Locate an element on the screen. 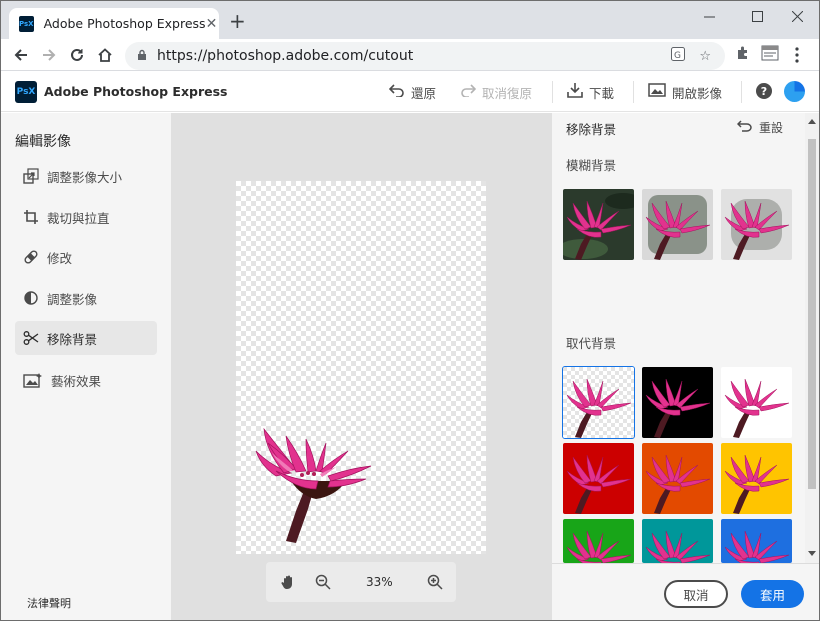 The width and height of the screenshot is (820, 621). replace-option-ffc400 is located at coordinates (756, 478).